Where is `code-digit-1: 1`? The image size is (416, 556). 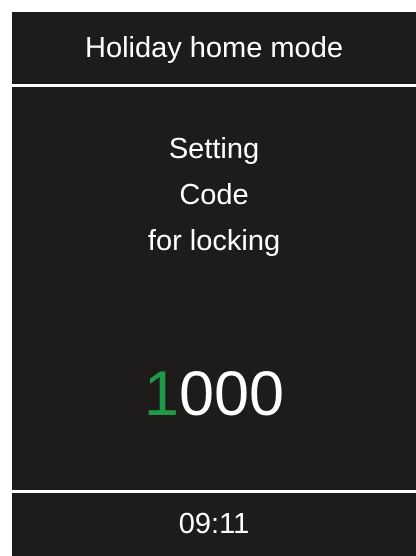 code-digit-1: 1 is located at coordinates (161, 394).